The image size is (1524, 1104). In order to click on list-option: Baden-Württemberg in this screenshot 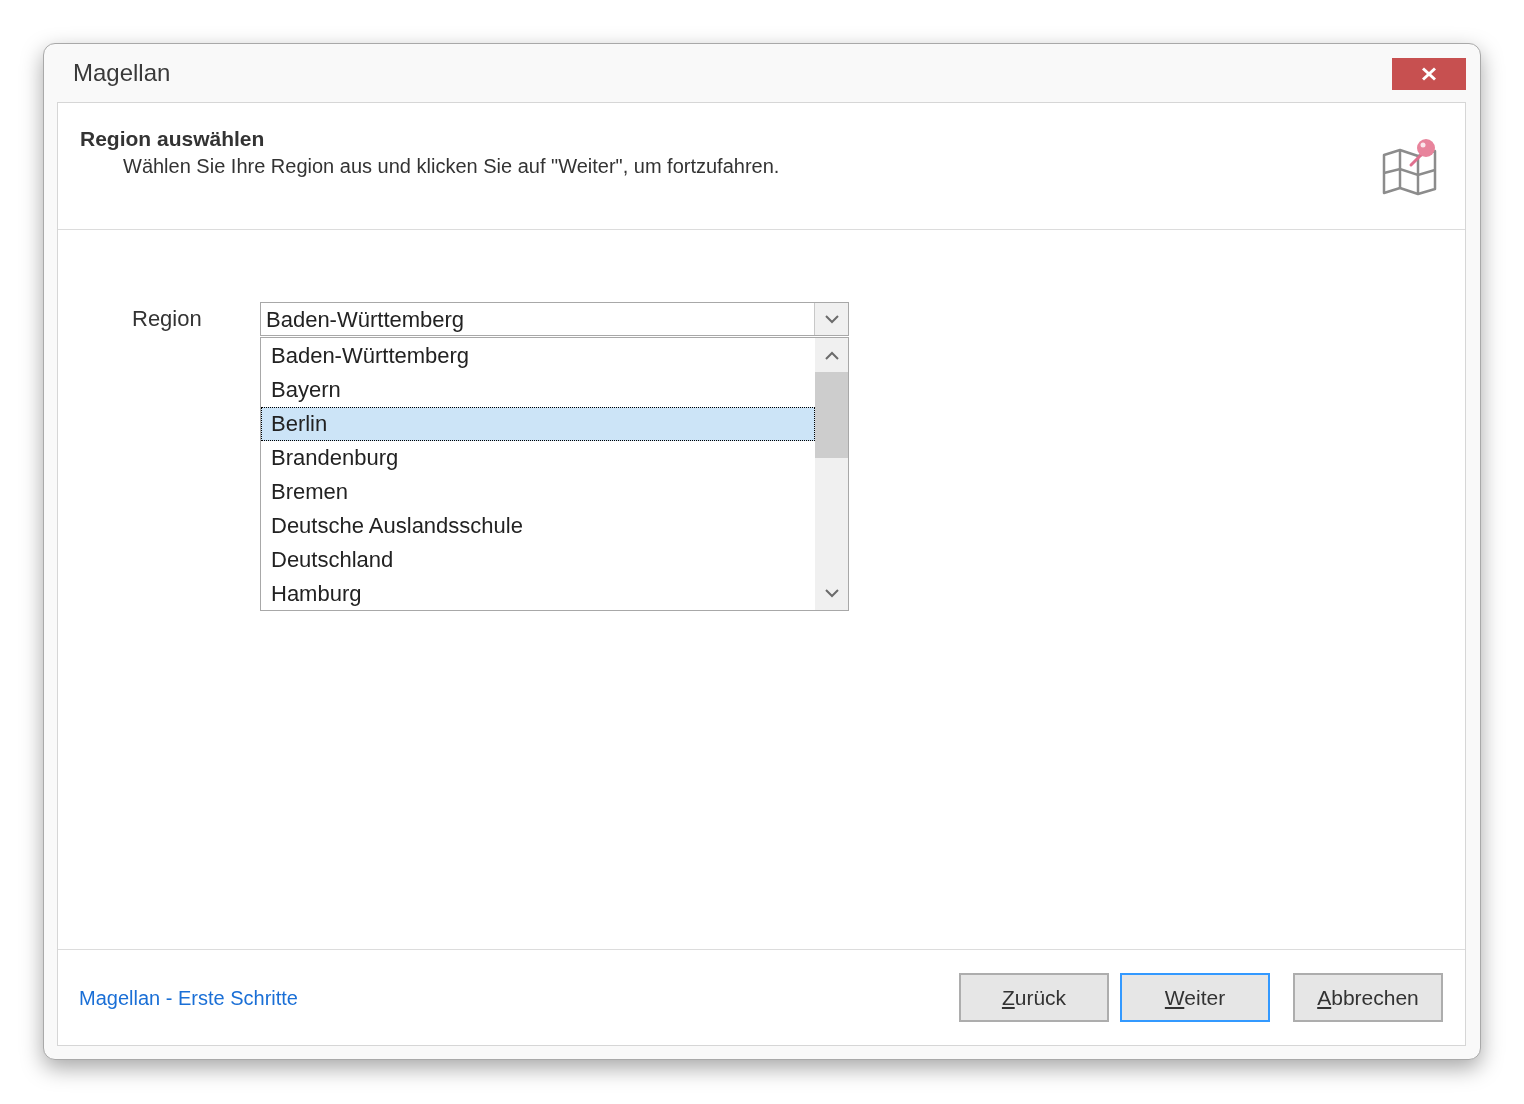, I will do `click(538, 356)`.